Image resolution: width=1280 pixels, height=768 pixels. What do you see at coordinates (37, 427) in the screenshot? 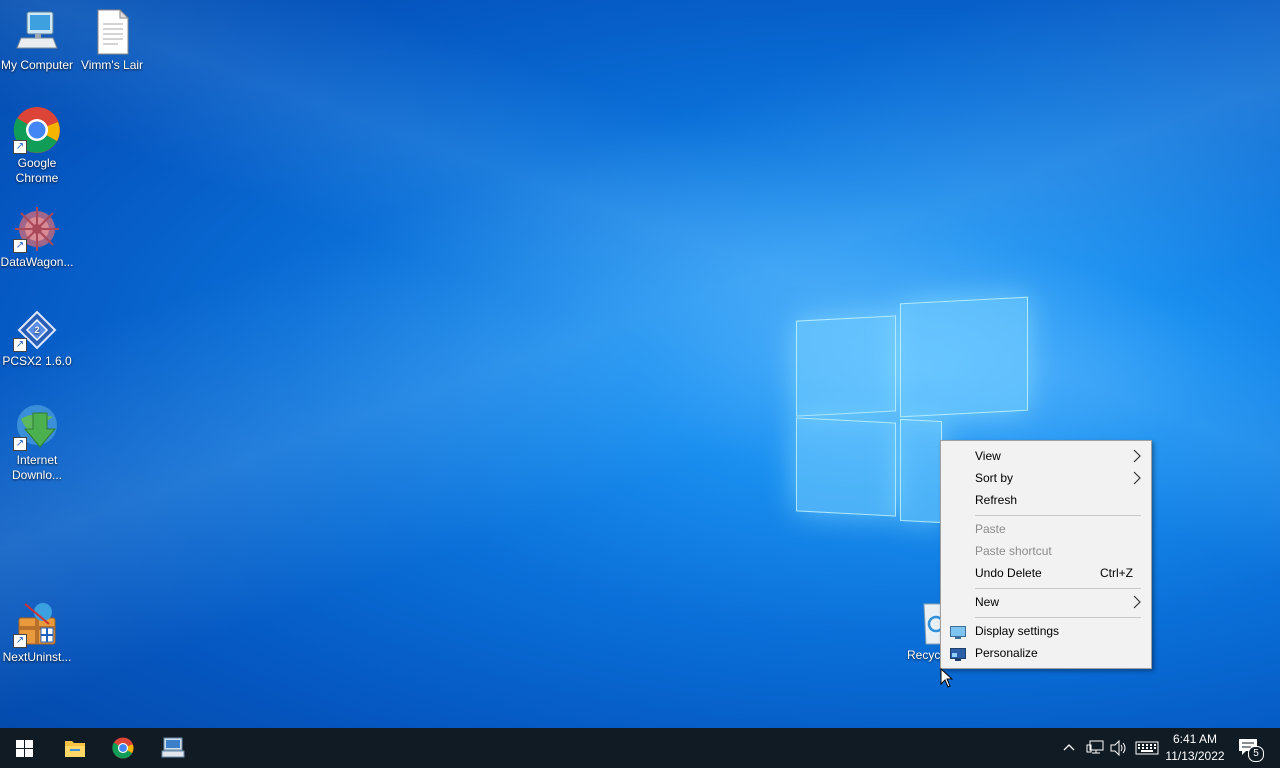
I see `idm-icon: ↗` at bounding box center [37, 427].